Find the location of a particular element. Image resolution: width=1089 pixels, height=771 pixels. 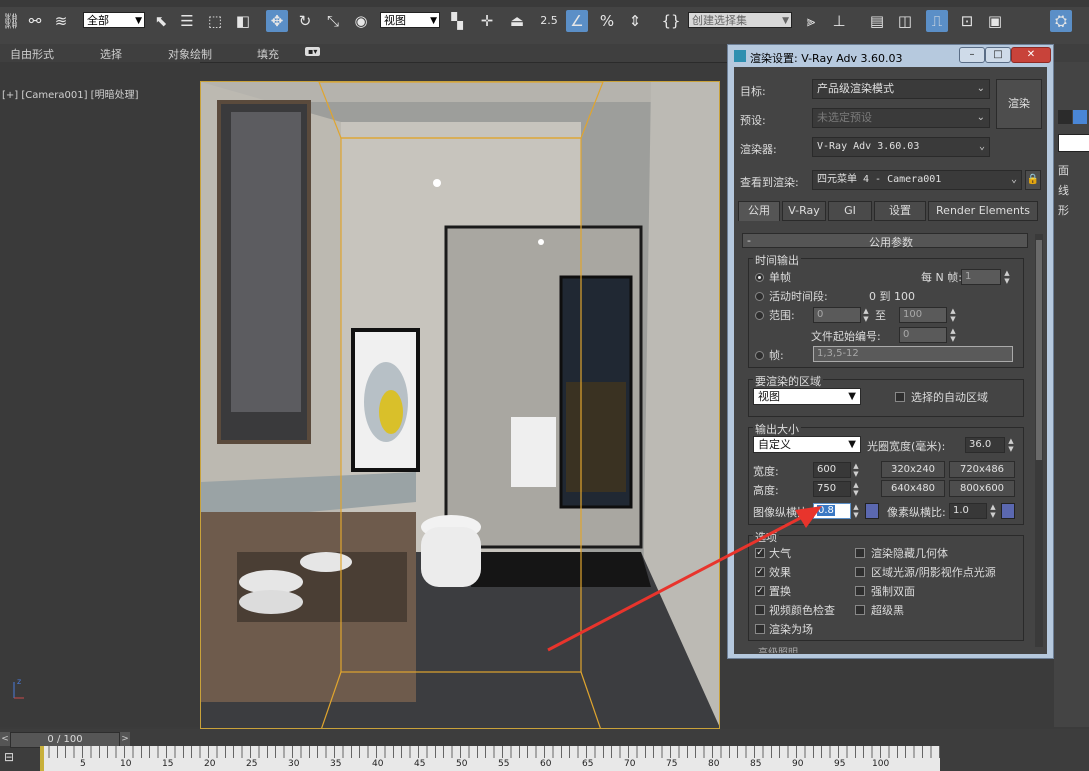

lock-view-icon: 🔒 is located at coordinates (1033, 180).